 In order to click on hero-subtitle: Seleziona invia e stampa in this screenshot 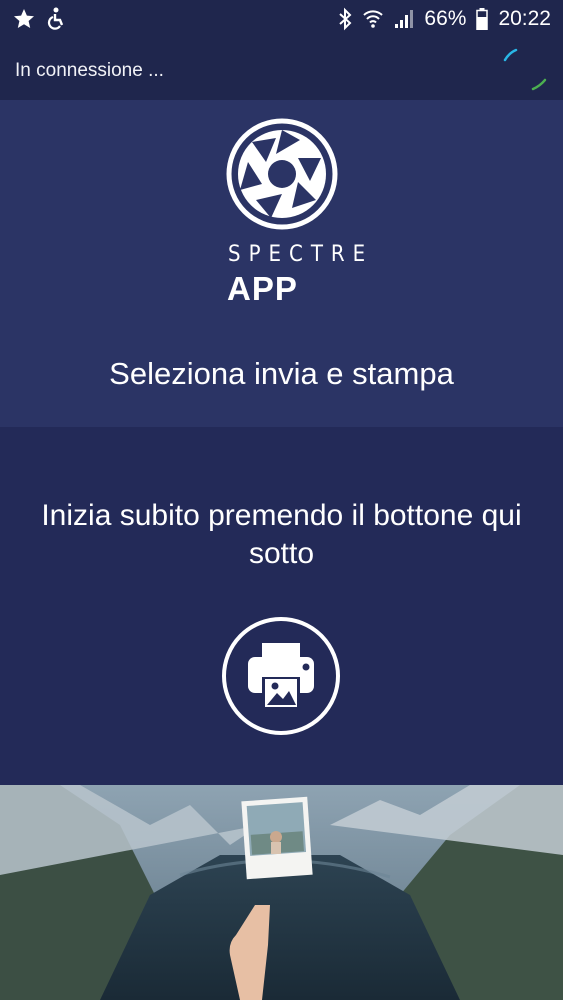, I will do `click(281, 373)`.